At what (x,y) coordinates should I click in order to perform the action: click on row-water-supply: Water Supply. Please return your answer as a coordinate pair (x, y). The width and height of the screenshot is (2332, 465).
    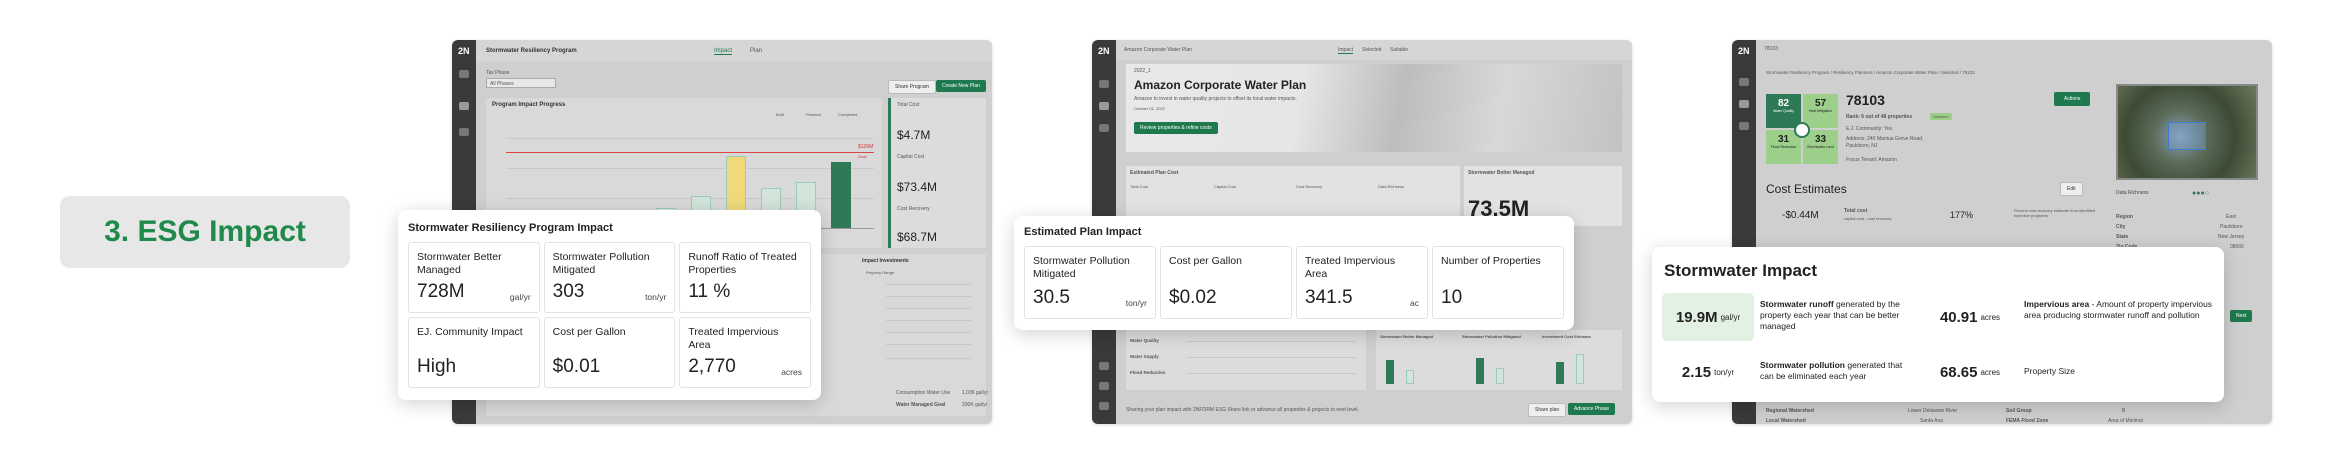
    Looking at the image, I should click on (1144, 356).